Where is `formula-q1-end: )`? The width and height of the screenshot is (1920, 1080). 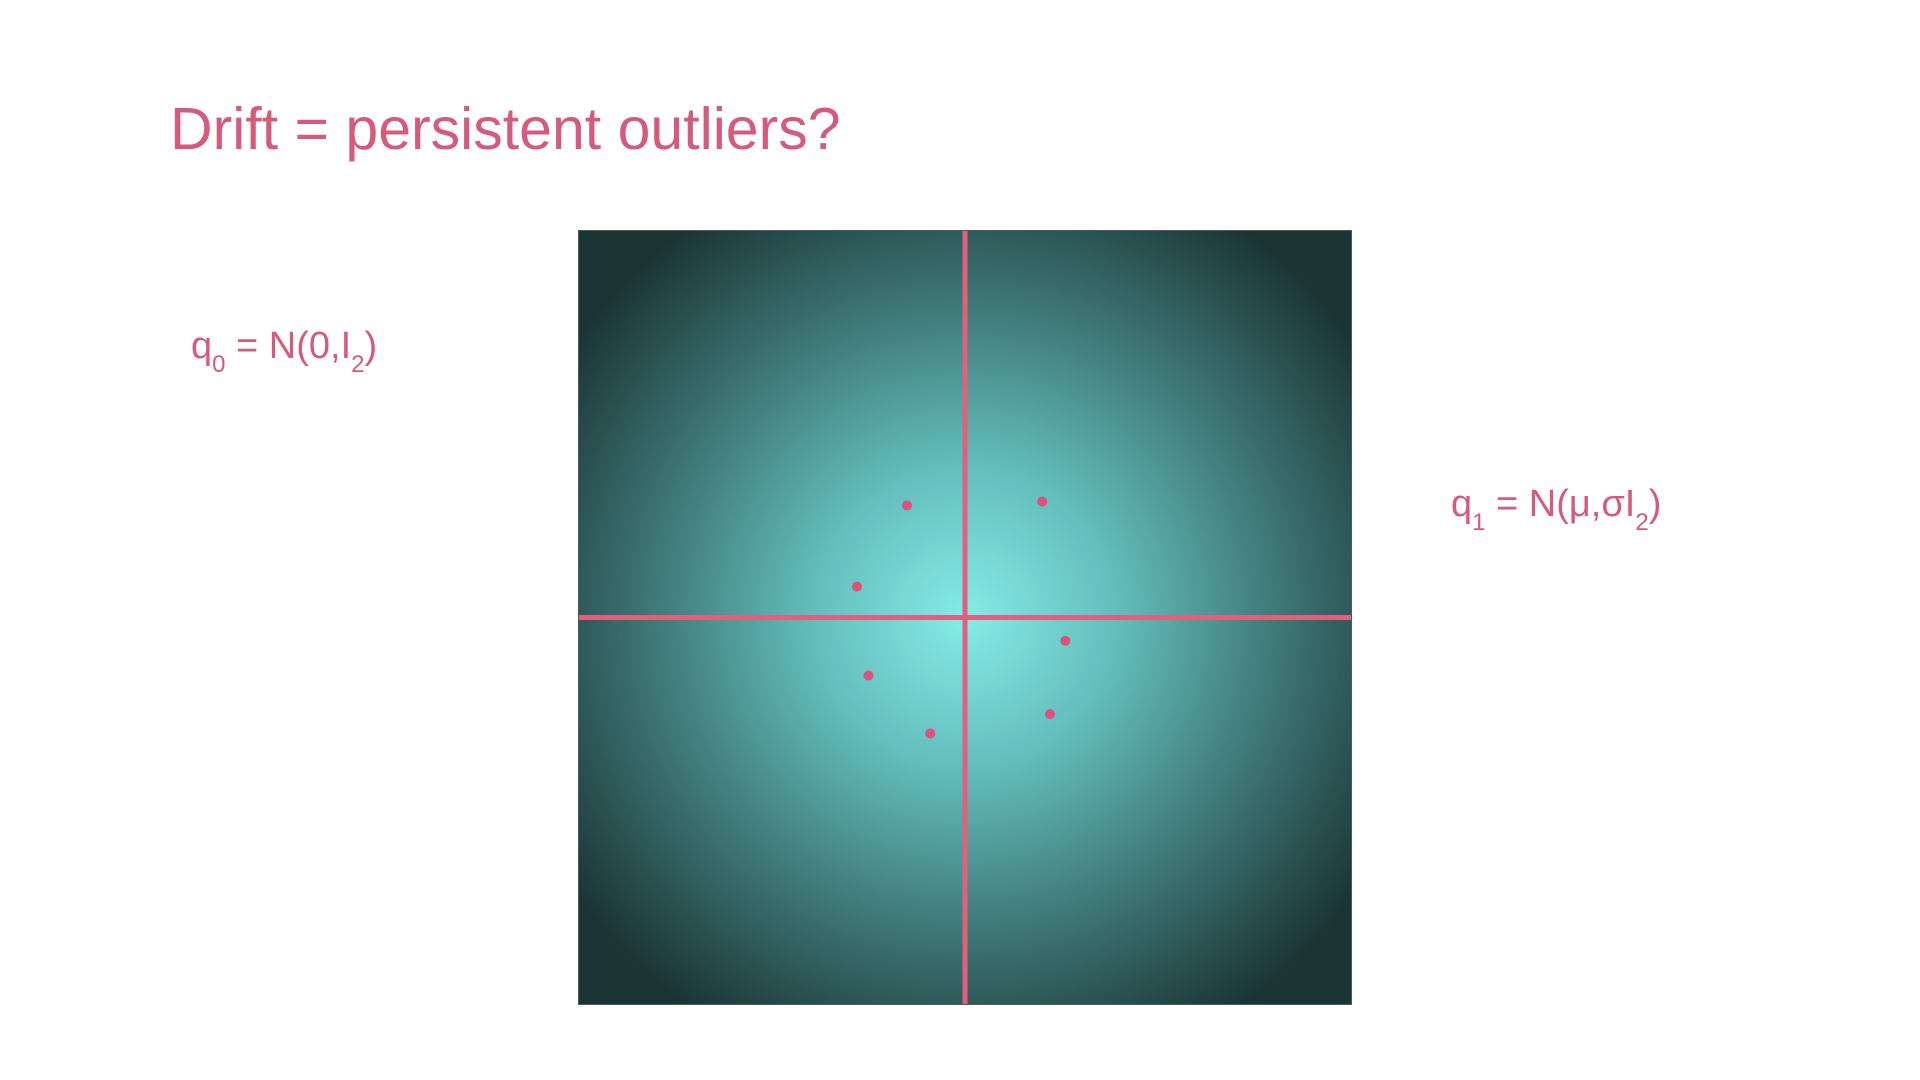
formula-q1-end: ) is located at coordinates (1655, 504).